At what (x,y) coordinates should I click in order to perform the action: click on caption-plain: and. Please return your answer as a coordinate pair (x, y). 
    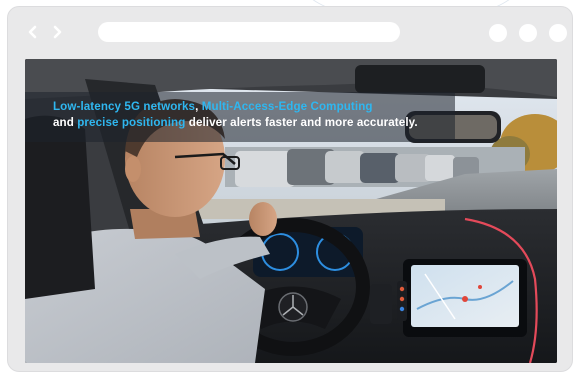
    Looking at the image, I should click on (65, 122).